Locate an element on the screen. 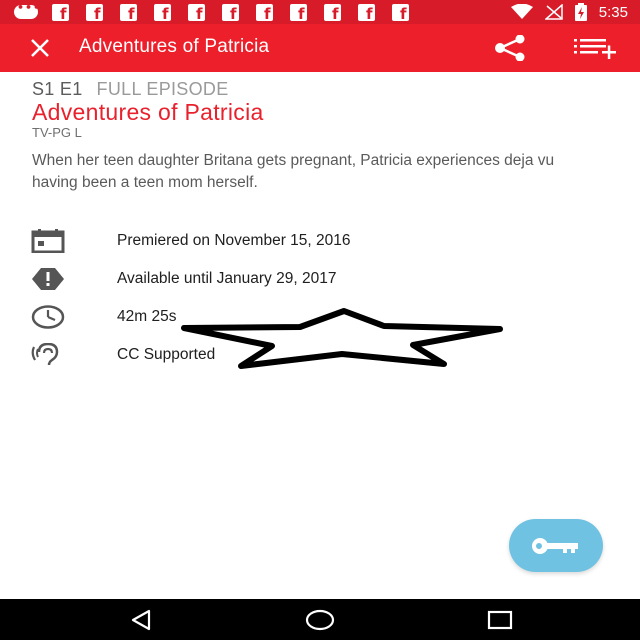 The width and height of the screenshot is (640, 640). app-title: Adventures of Patricia is located at coordinates (174, 46).